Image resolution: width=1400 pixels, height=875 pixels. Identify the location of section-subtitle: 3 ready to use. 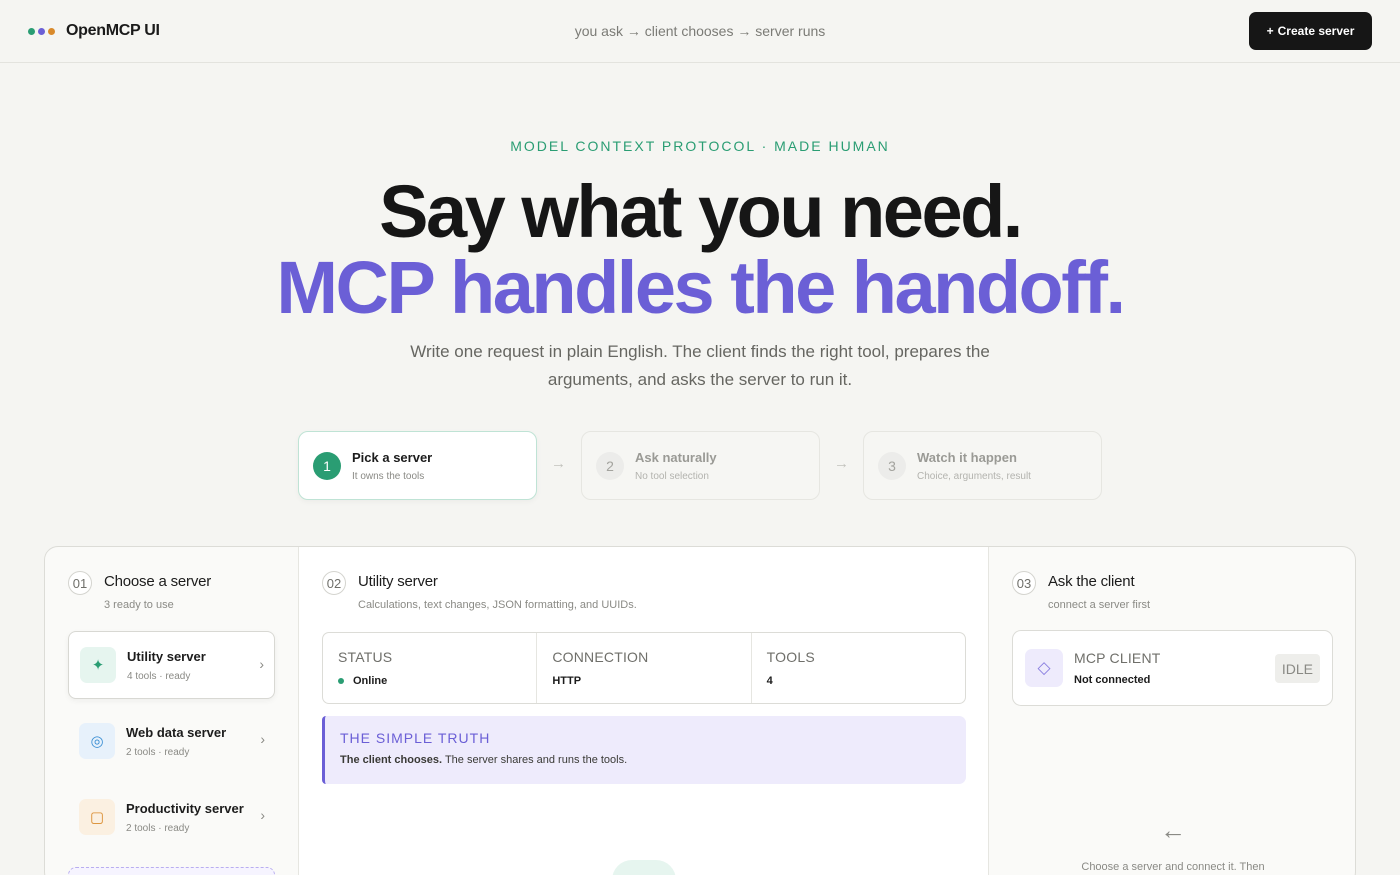
(139, 605).